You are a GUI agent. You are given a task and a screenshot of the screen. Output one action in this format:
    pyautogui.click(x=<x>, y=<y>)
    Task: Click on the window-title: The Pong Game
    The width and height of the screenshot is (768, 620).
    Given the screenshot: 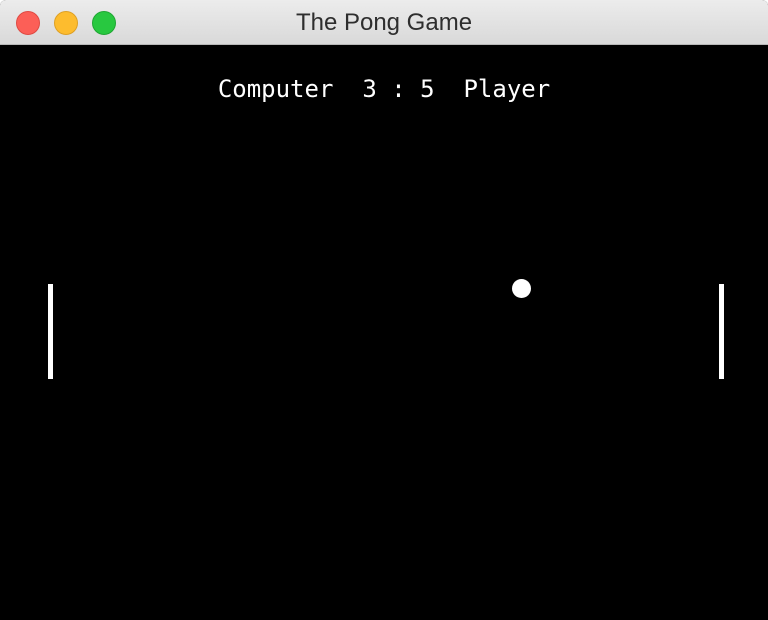 What is the action you would take?
    pyautogui.click(x=384, y=22)
    